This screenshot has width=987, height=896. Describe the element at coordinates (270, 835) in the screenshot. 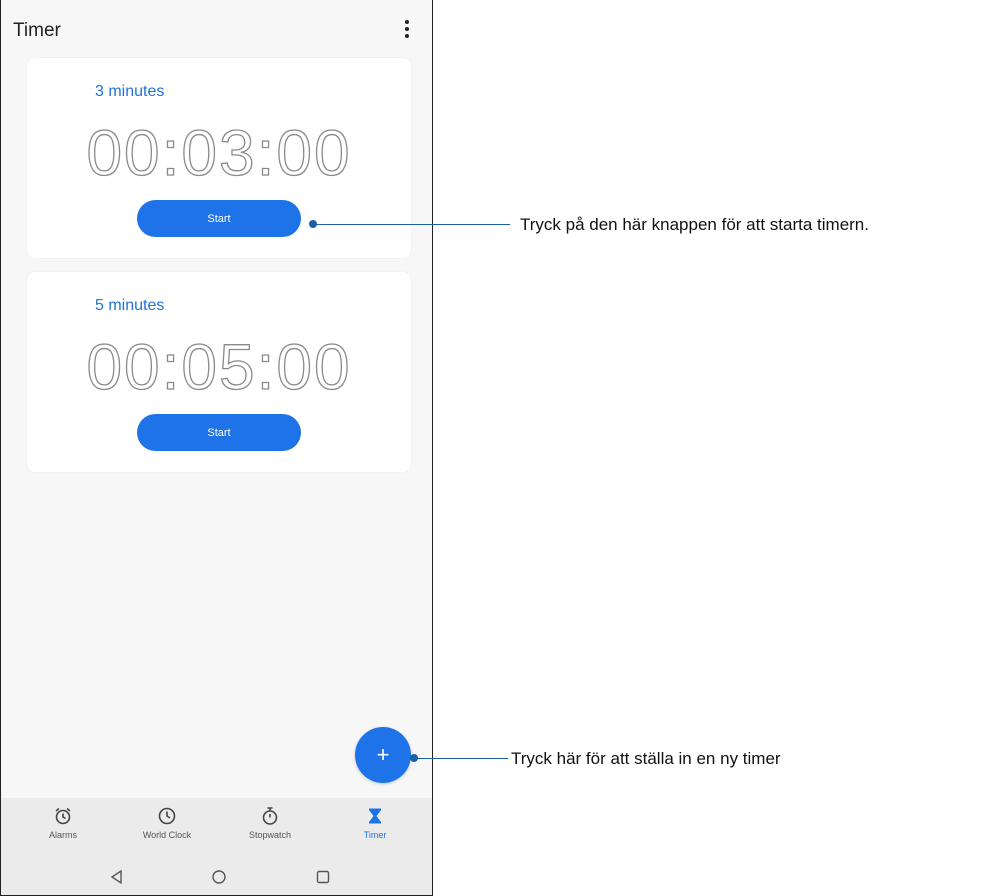

I see `nav-label: Stopwatch` at that location.